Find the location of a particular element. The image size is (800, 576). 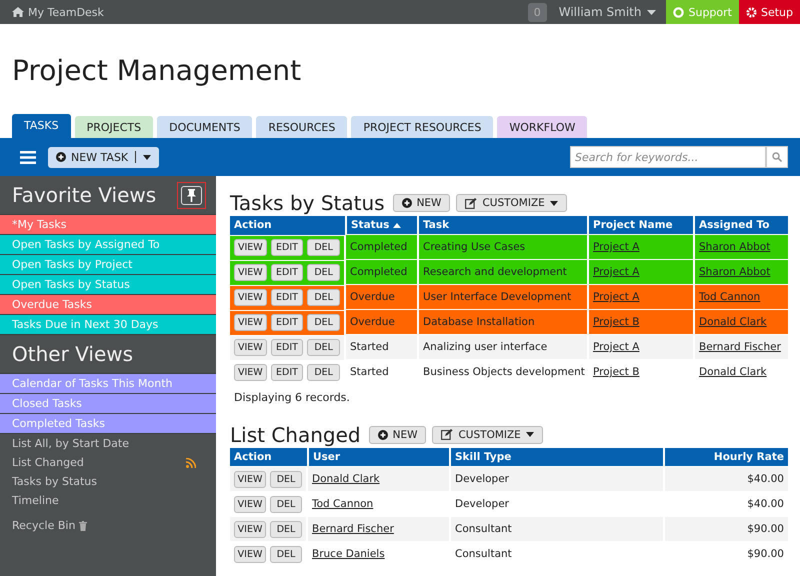

trash-icon is located at coordinates (83, 525).